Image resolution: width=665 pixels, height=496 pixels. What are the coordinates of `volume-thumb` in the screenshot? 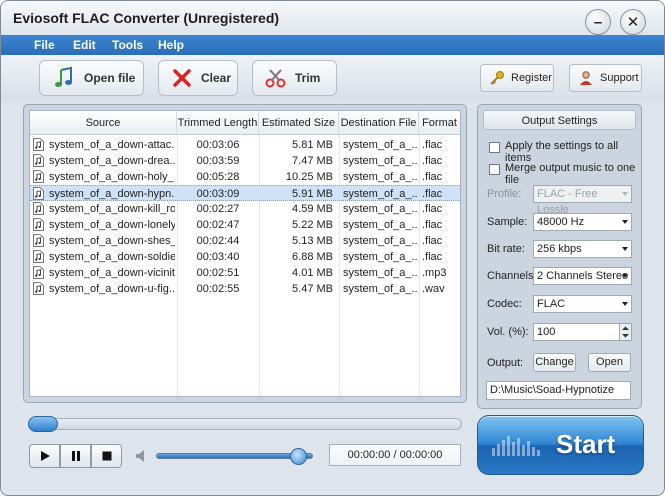 It's located at (298, 456).